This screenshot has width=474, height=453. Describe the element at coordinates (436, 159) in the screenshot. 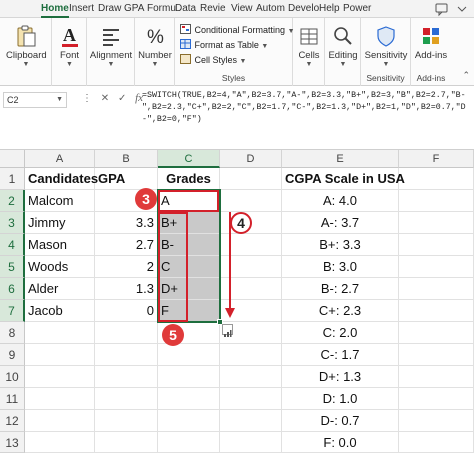

I see `column-header-f: F` at that location.